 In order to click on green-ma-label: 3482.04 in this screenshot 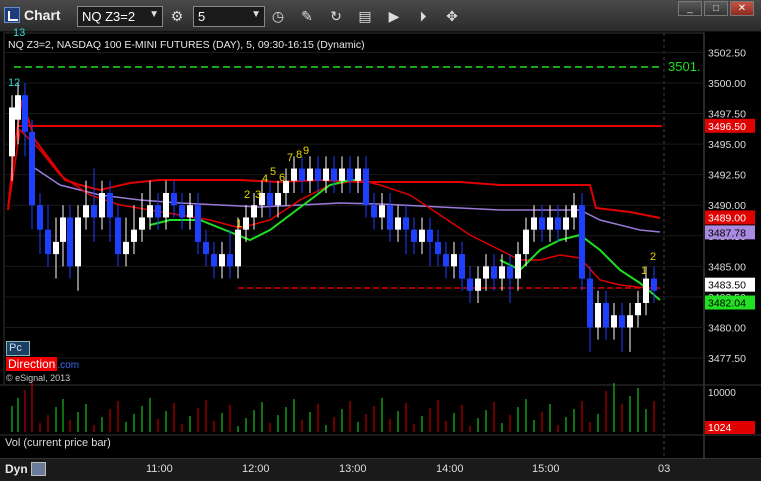, I will do `click(727, 304)`.